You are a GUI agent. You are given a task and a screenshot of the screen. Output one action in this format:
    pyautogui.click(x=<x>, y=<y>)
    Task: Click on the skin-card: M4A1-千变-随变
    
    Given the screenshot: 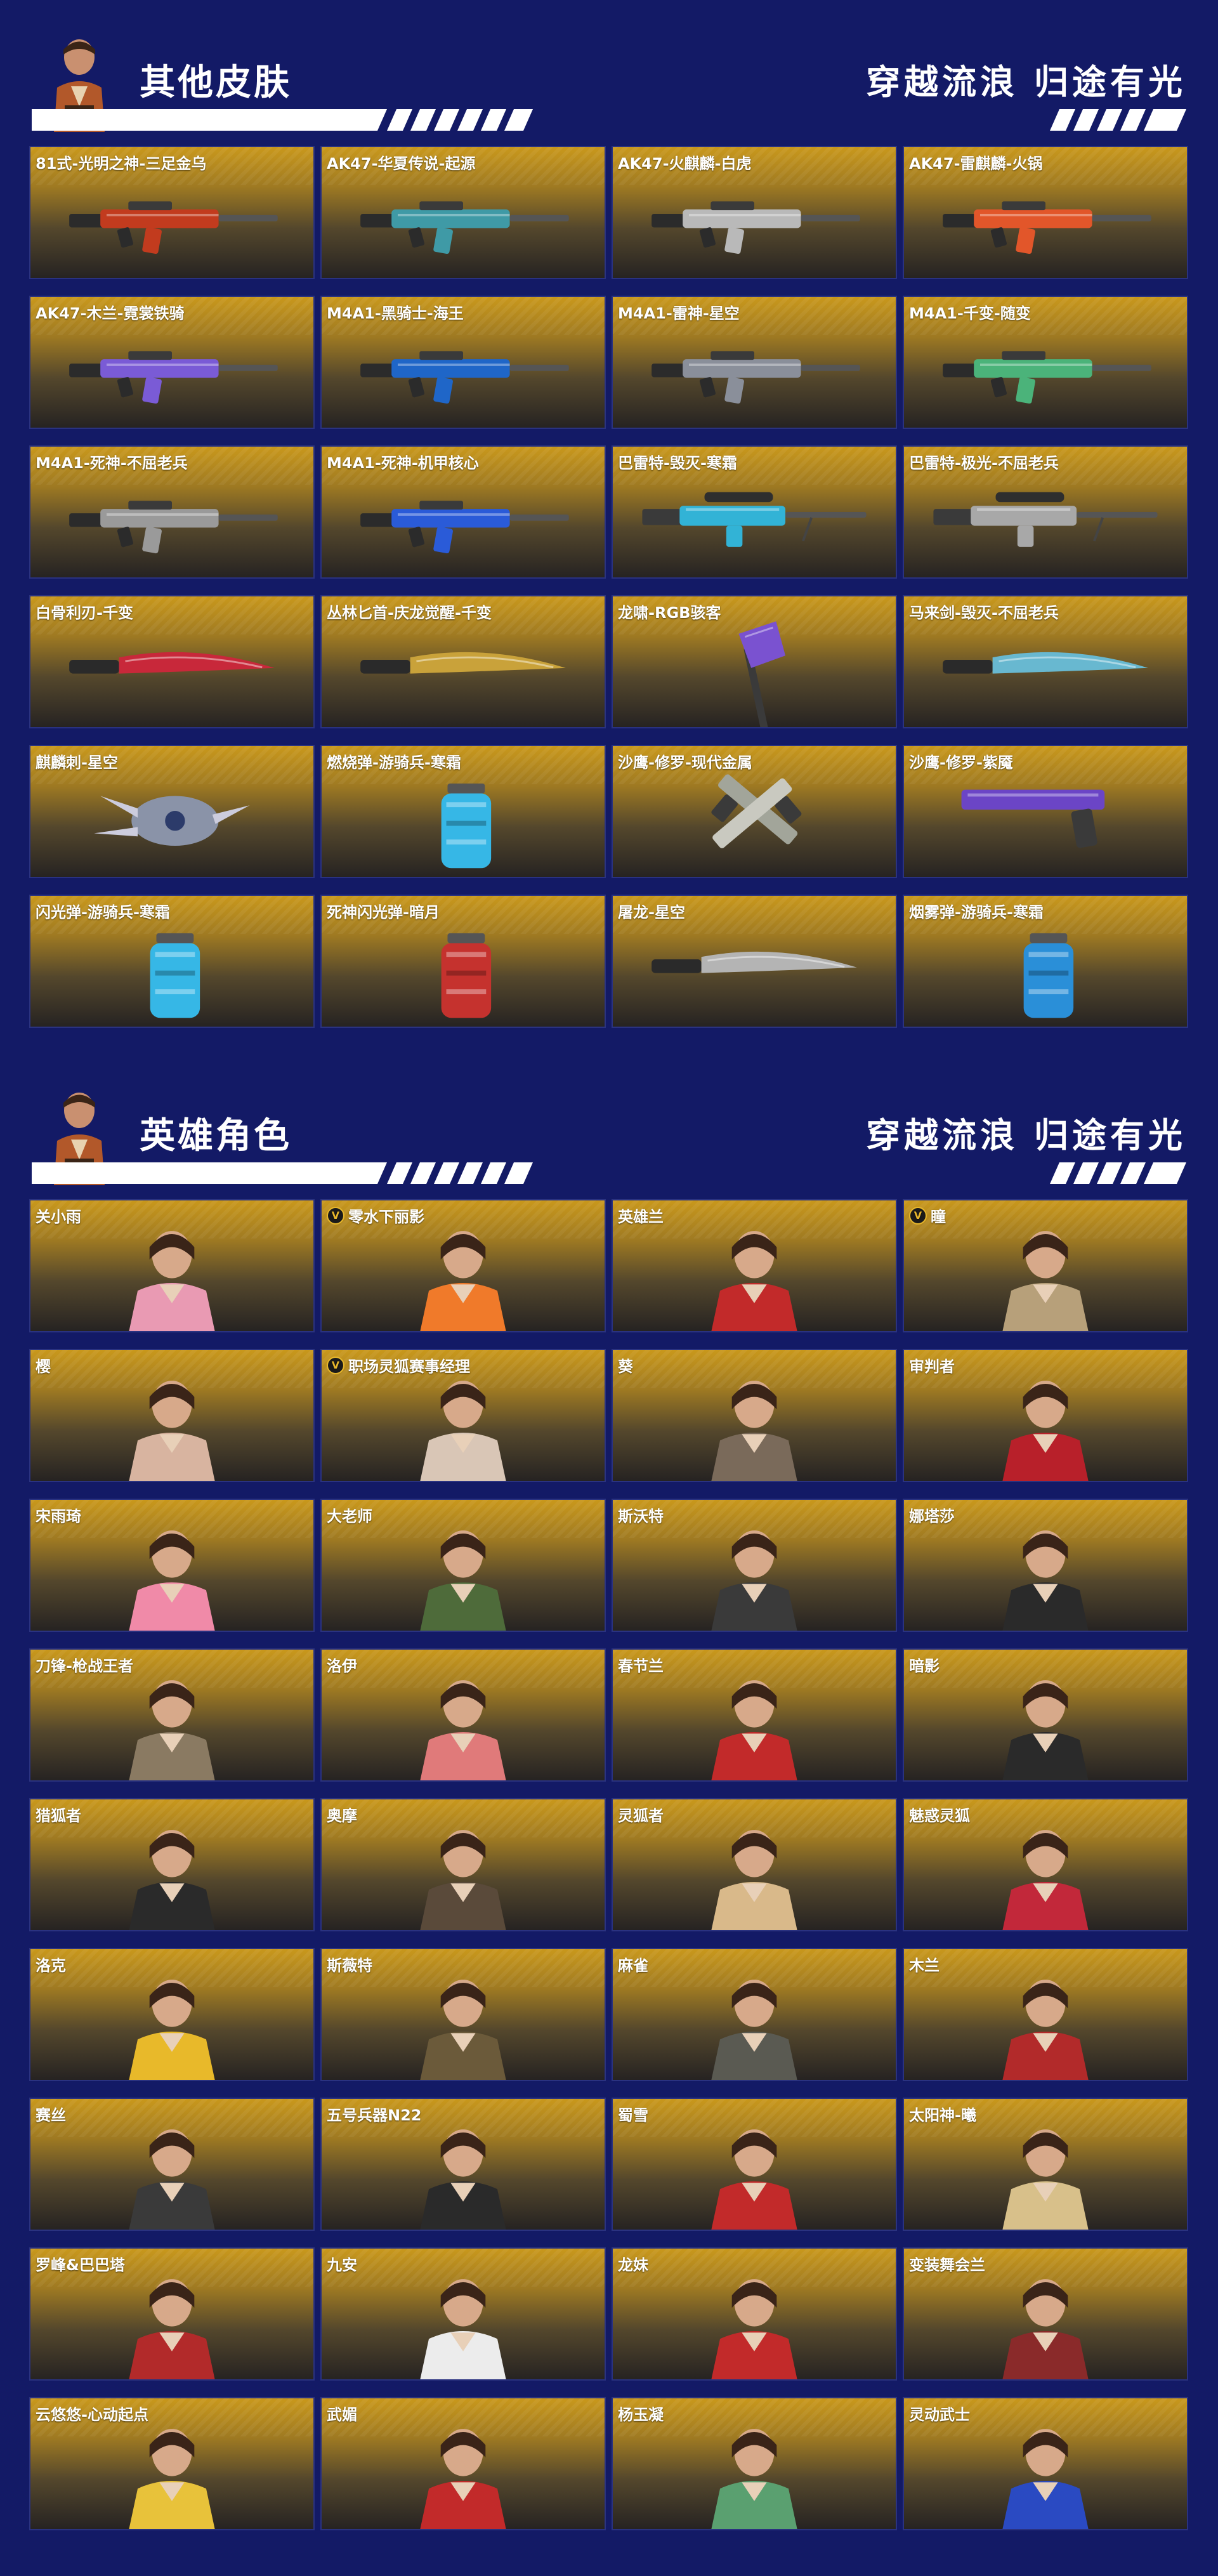 What is the action you would take?
    pyautogui.click(x=1045, y=362)
    